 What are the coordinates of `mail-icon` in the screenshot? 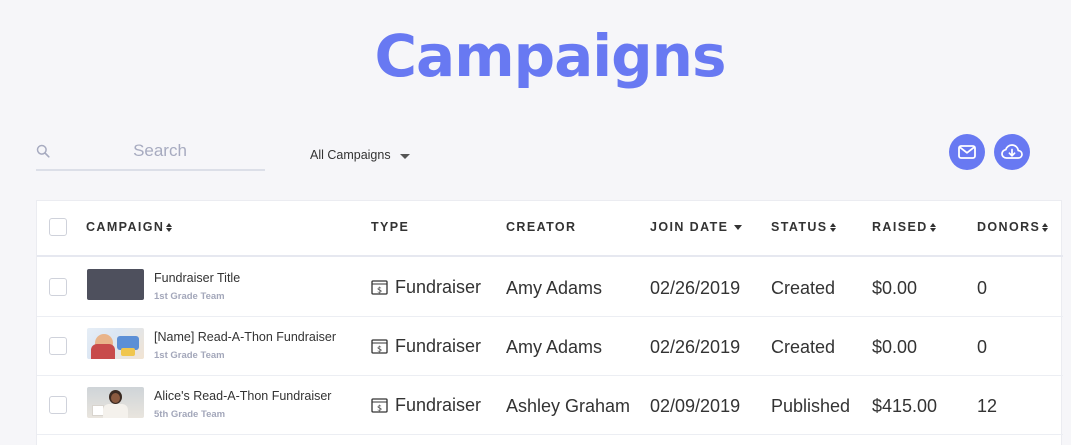 It's located at (967, 152).